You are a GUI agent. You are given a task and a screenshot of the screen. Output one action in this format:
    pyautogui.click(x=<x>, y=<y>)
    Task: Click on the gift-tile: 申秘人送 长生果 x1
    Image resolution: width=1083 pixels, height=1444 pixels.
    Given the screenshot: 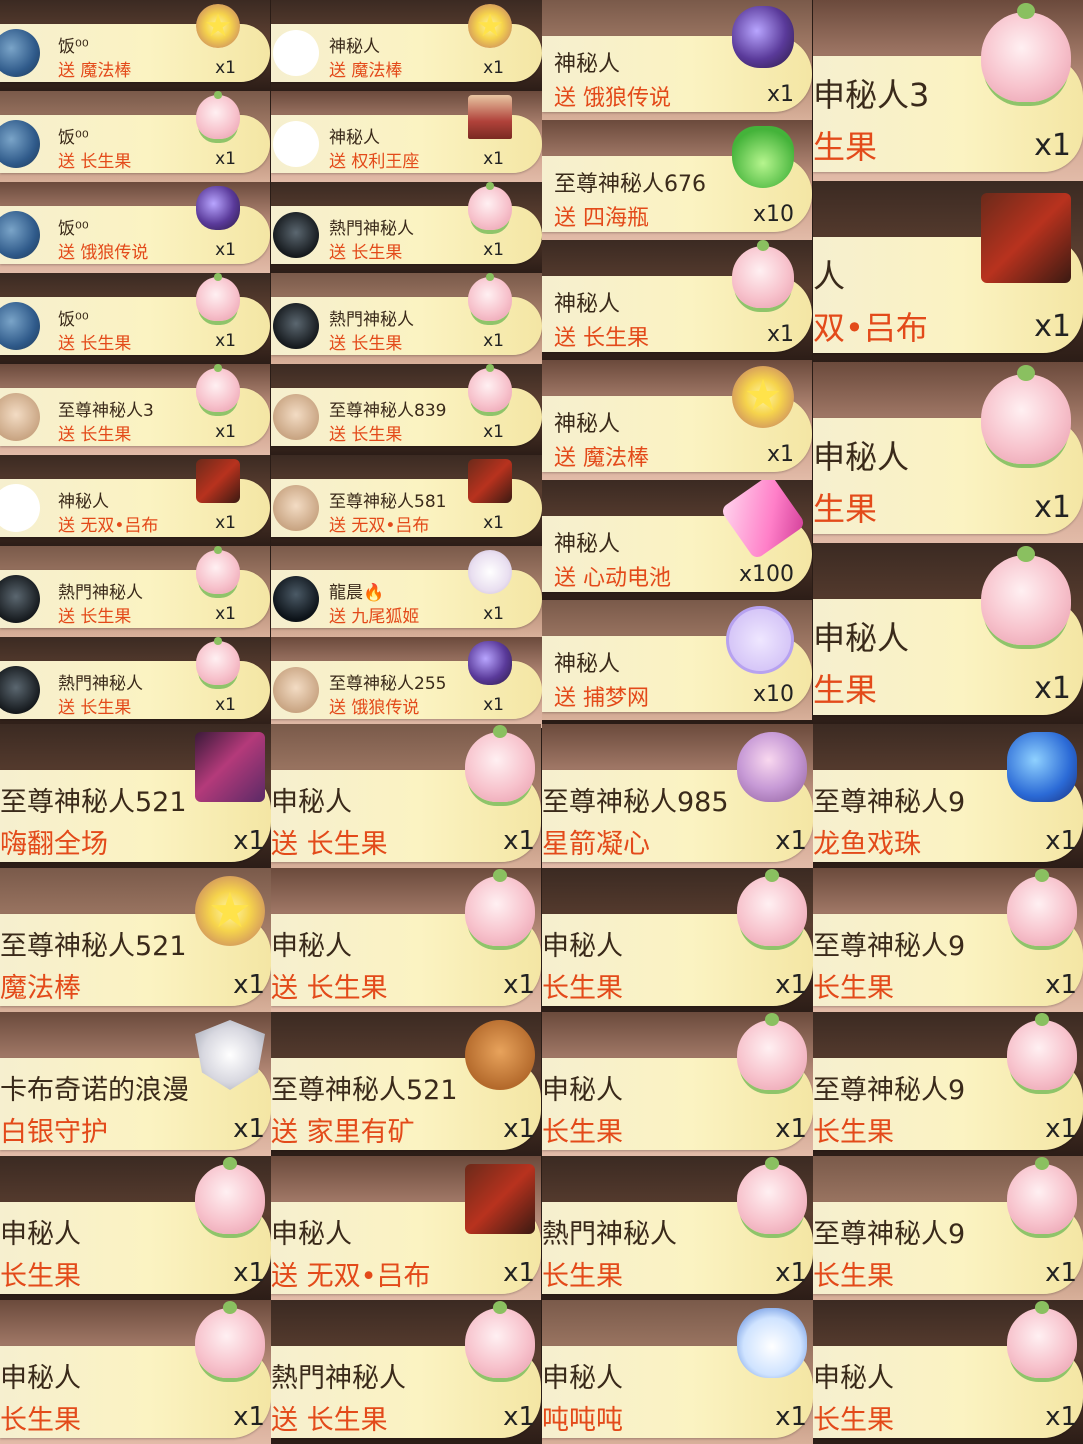 What is the action you would take?
    pyautogui.click(x=406, y=940)
    